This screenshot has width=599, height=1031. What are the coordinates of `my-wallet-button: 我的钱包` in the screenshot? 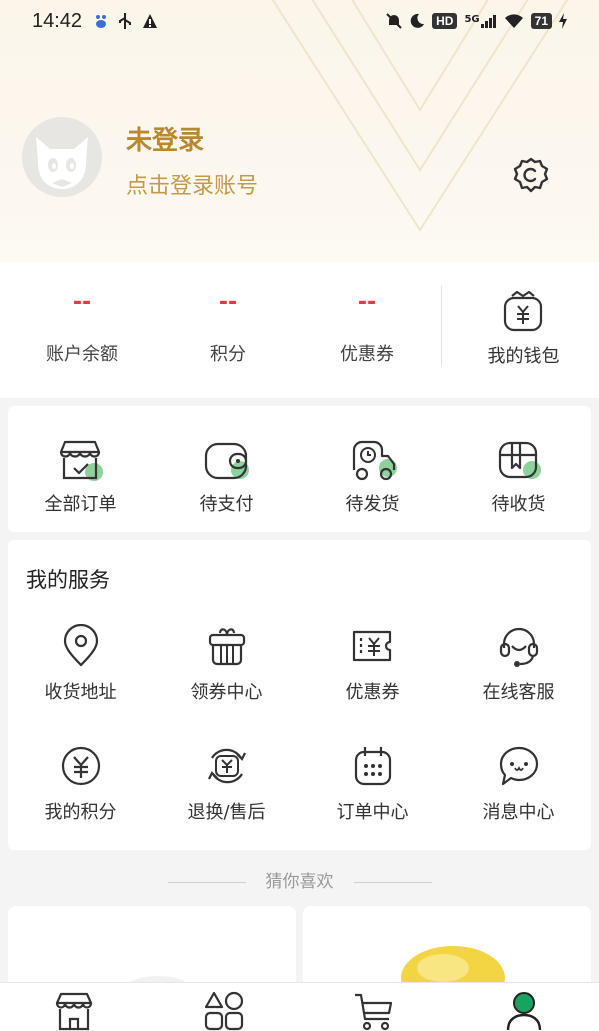 It's located at (523, 330).